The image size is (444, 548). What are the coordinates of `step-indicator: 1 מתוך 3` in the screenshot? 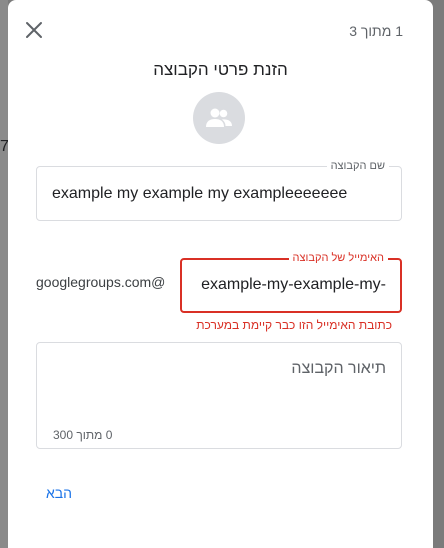 It's located at (376, 31).